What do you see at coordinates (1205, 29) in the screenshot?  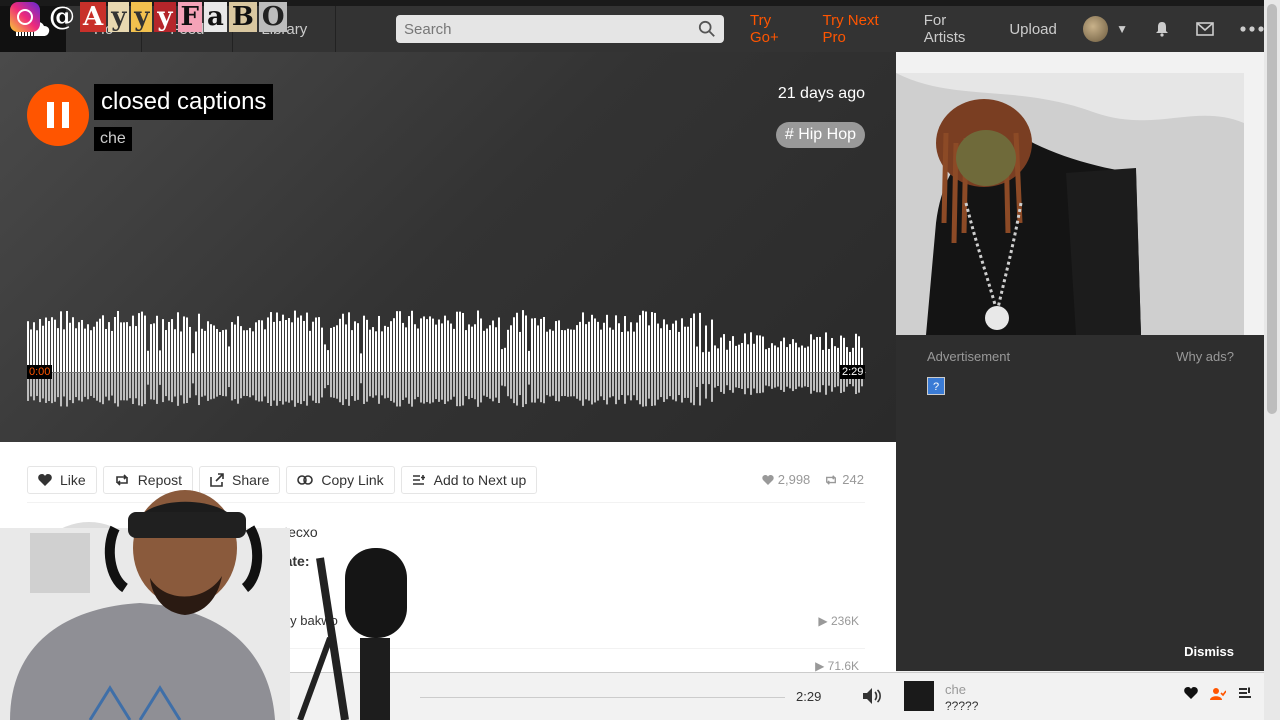 I see `mail-icon` at bounding box center [1205, 29].